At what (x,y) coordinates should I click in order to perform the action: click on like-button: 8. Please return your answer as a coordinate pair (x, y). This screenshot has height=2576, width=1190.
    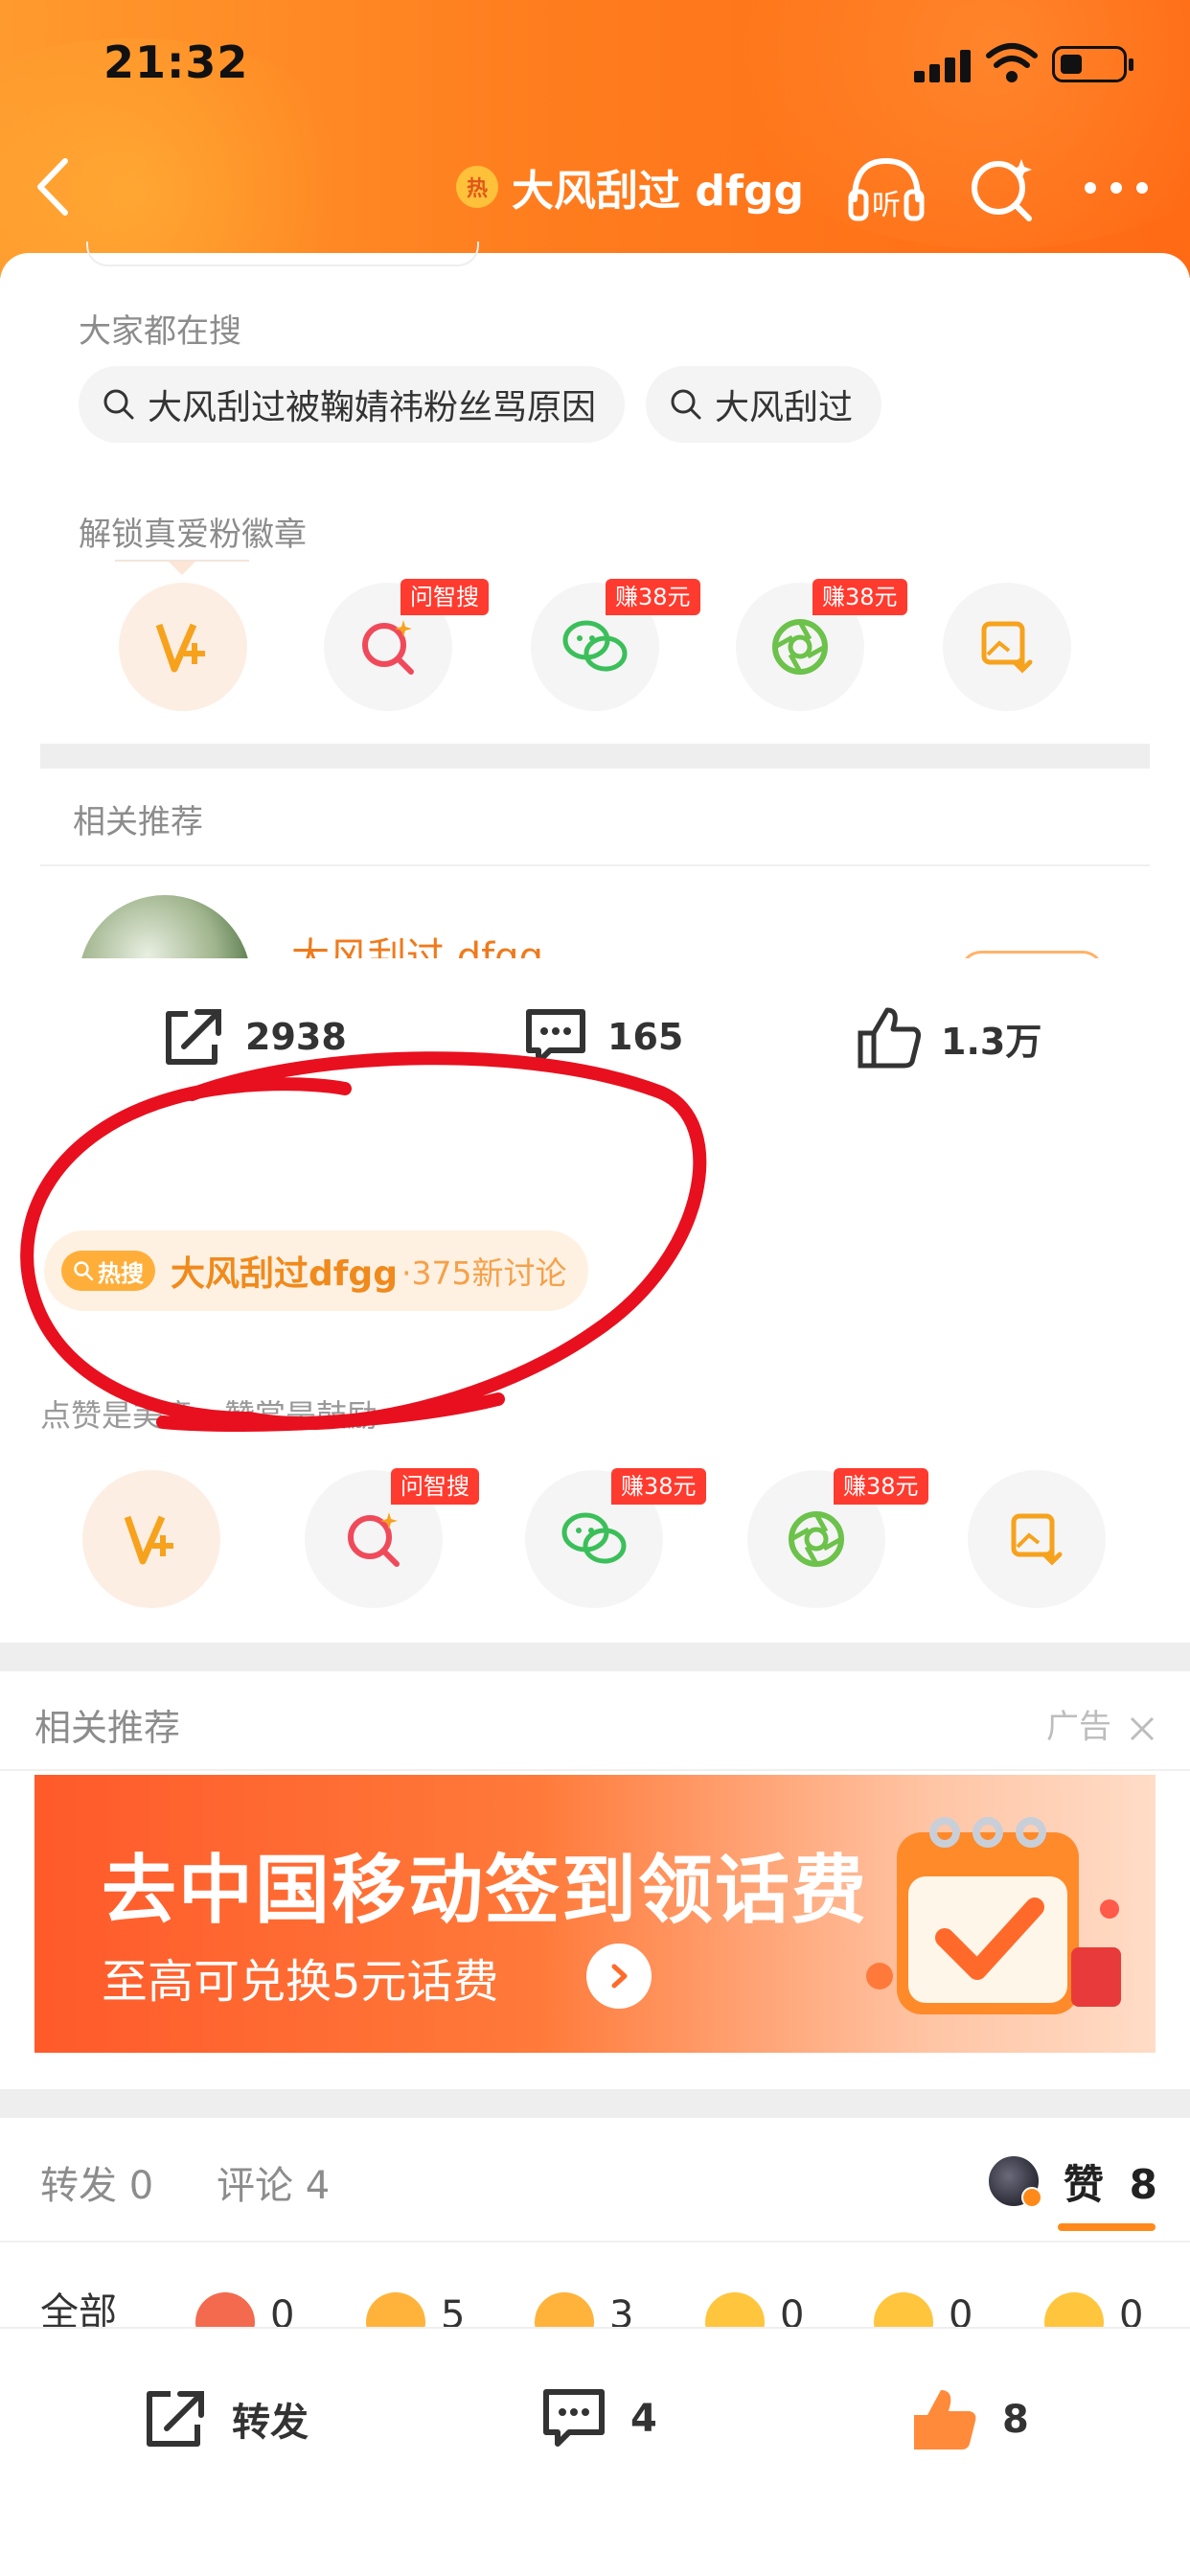
    Looking at the image, I should click on (968, 2419).